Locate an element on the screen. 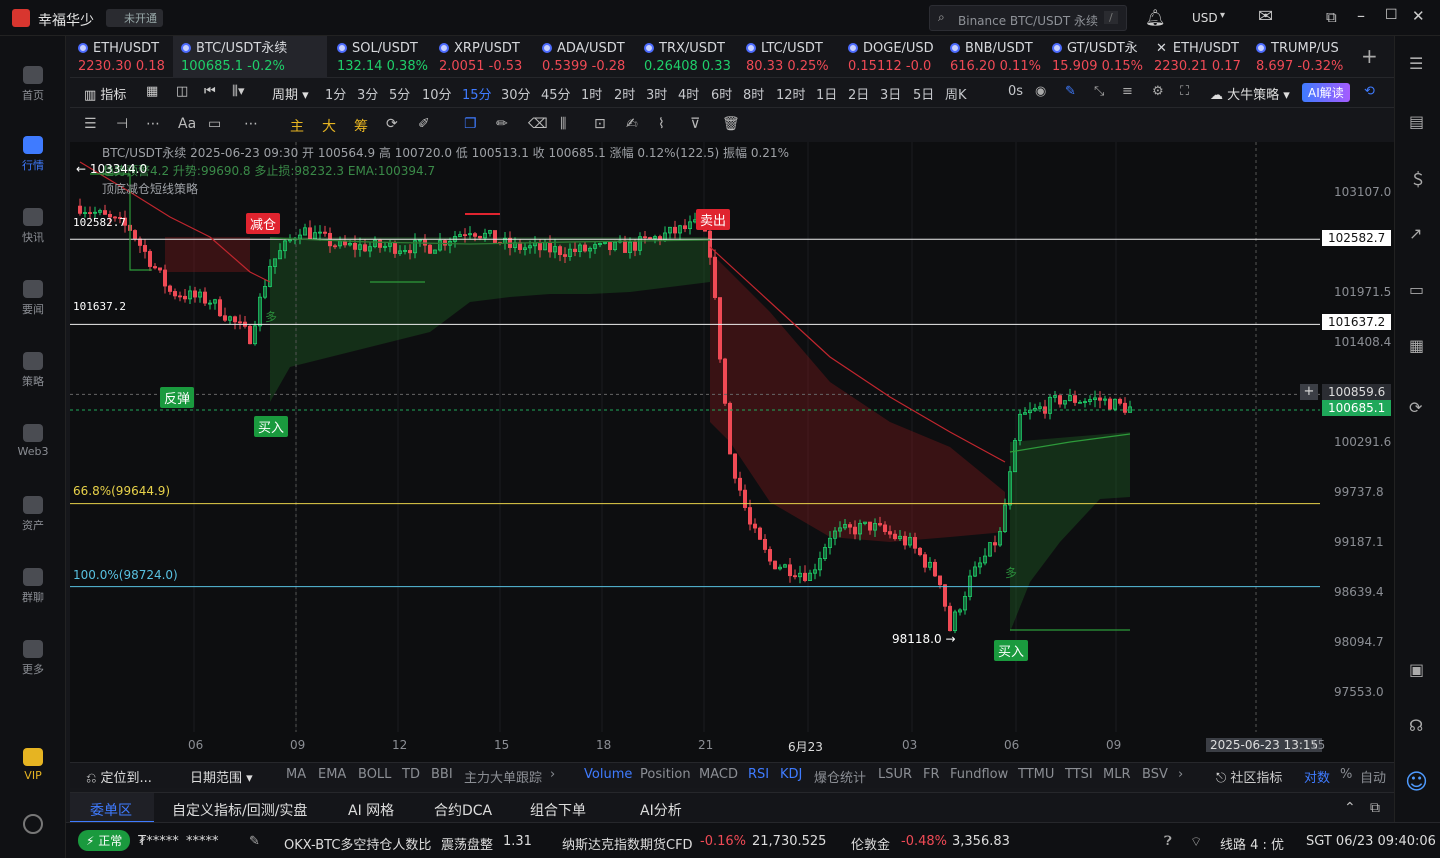 This screenshot has height=858, width=1440. ind-kdj: KDJ is located at coordinates (791, 774).